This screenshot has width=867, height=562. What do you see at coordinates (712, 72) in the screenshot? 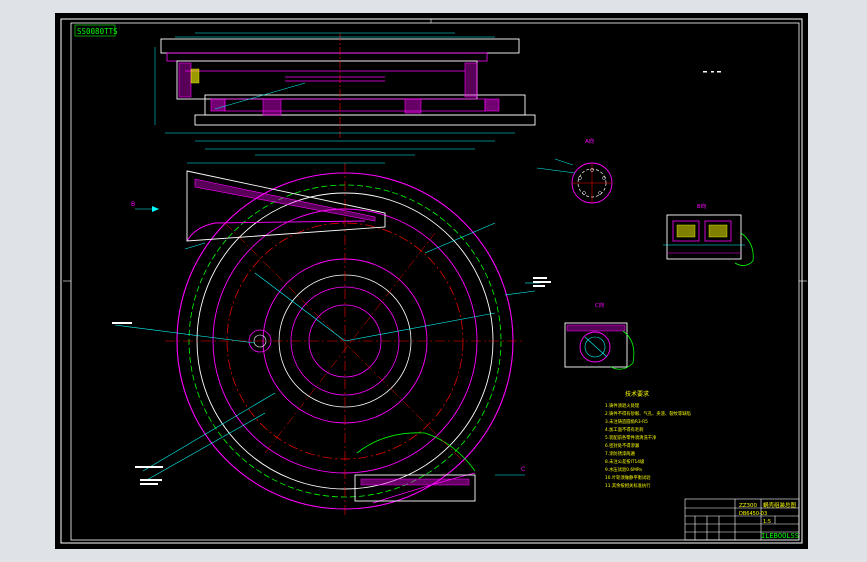
I see `rev-marker` at bounding box center [712, 72].